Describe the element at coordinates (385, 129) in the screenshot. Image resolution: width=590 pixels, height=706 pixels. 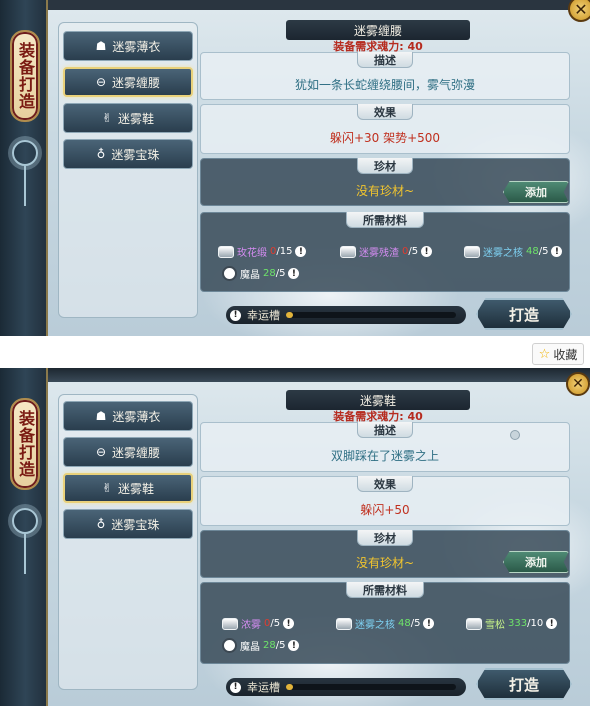
I see `effect-section: 效果 躲闪+30 架势+500` at that location.